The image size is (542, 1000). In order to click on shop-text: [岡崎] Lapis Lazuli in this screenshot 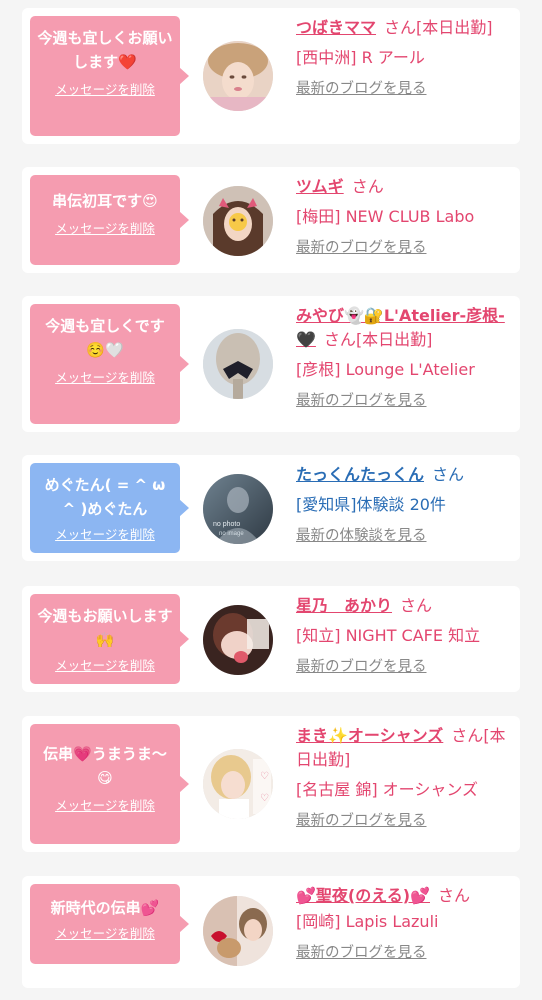, I will do `click(367, 921)`.